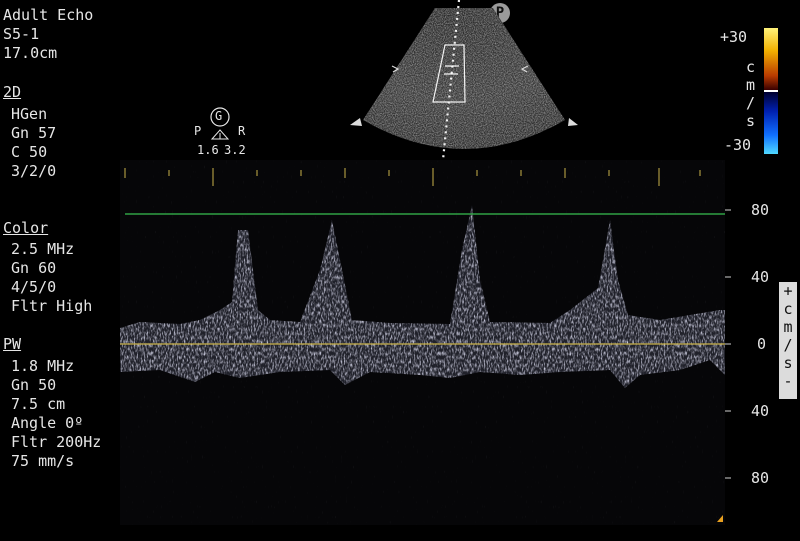 This screenshot has height=541, width=800. What do you see at coordinates (222, 132) in the screenshot?
I see `g-marker: G P R 1.6 3.2` at bounding box center [222, 132].